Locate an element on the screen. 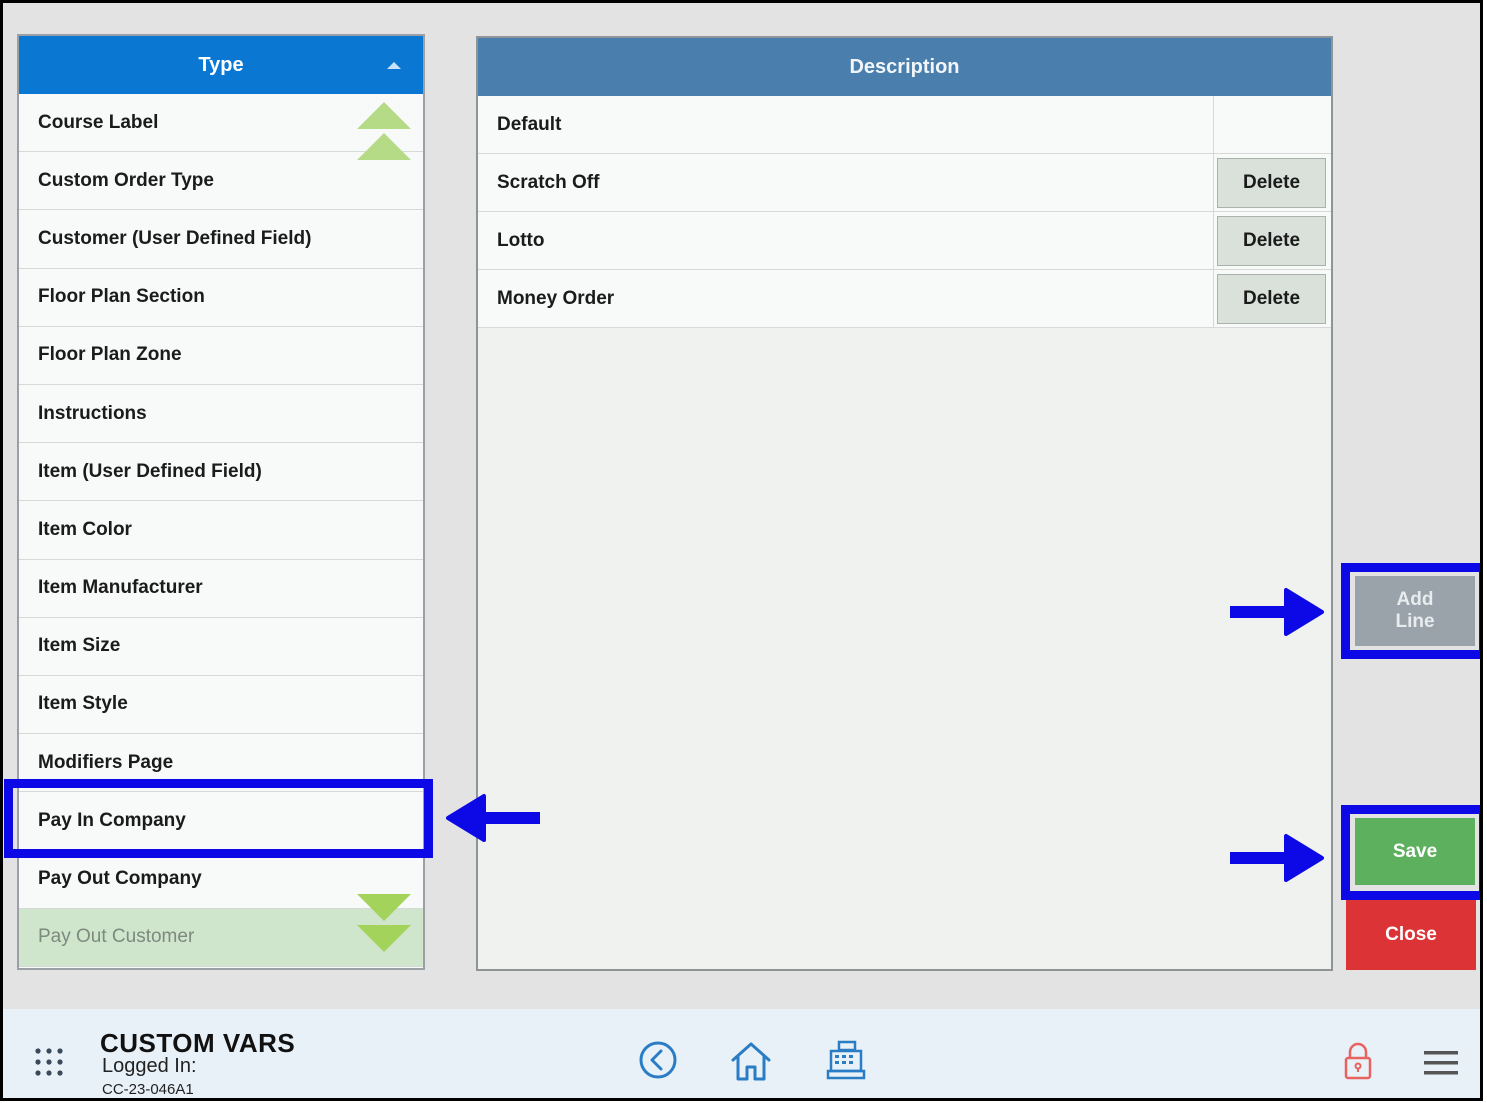 Image resolution: width=1487 pixels, height=1103 pixels. type-item-label: Item Style is located at coordinates (83, 704).